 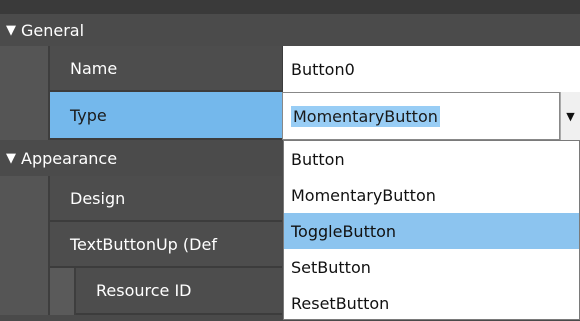 I want to click on type-combobox: MomentaryButton, so click(x=421, y=116).